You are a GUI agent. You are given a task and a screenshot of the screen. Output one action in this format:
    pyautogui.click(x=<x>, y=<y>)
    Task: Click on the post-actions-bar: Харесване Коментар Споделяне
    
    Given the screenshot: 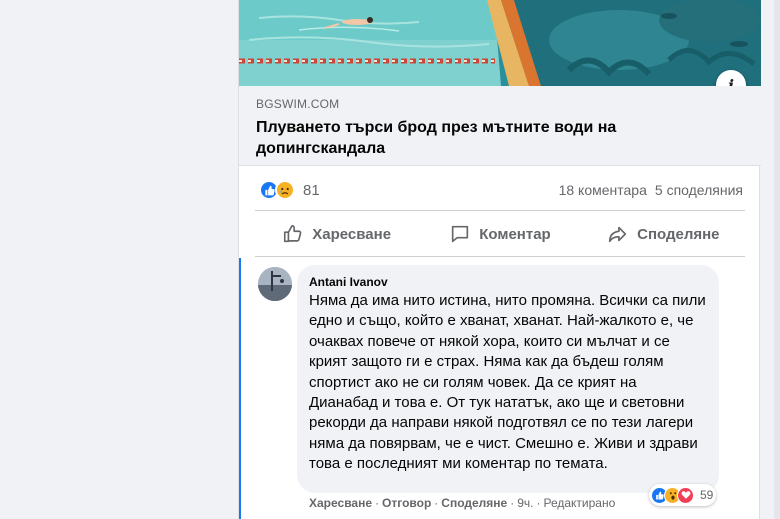 What is the action you would take?
    pyautogui.click(x=500, y=234)
    